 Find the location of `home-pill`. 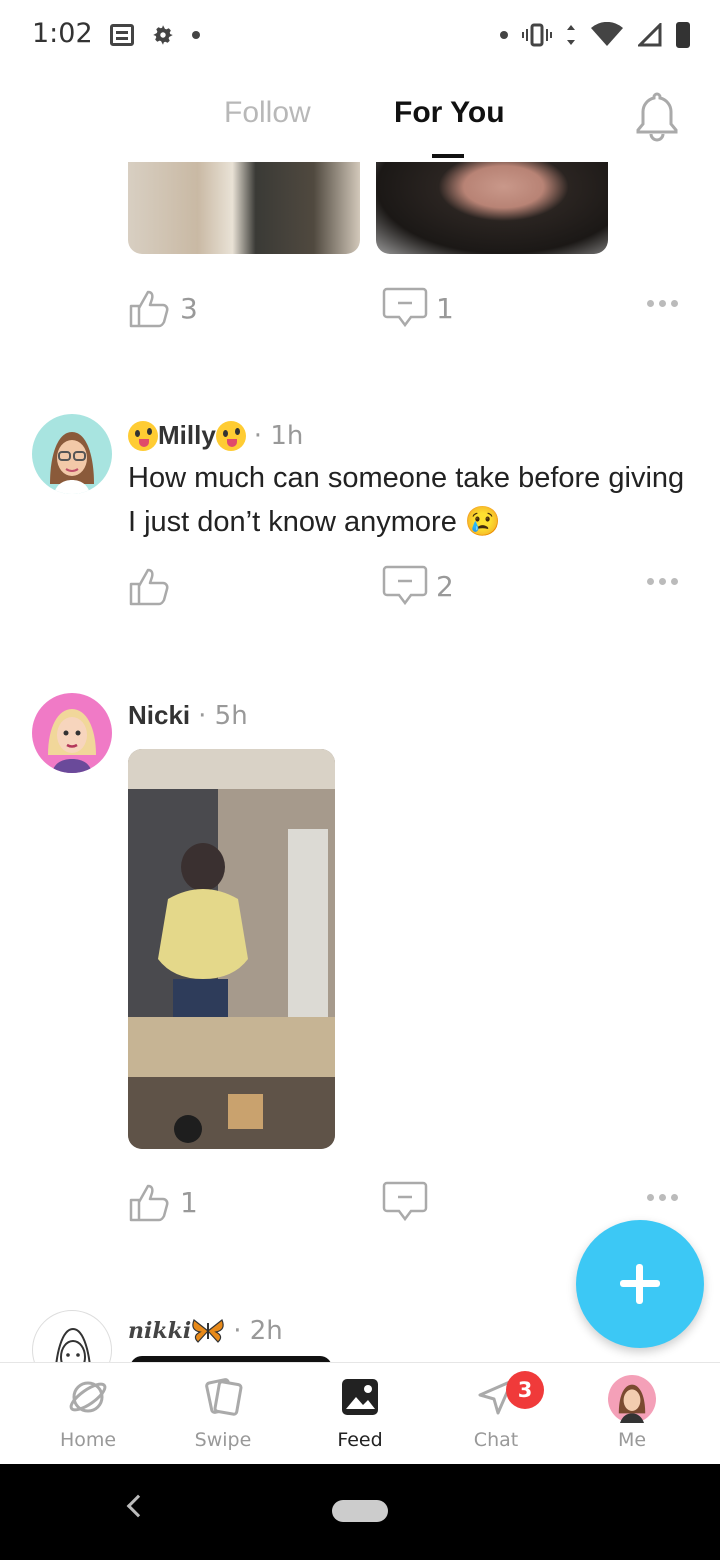

home-pill is located at coordinates (360, 1511).